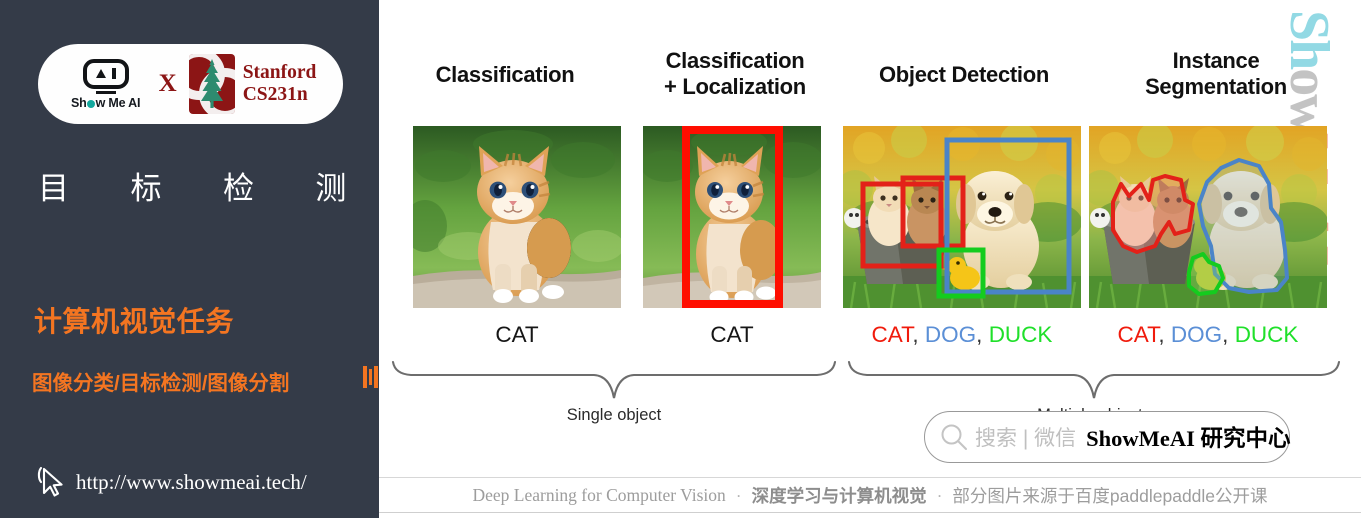 This screenshot has width=1361, height=518. Describe the element at coordinates (954, 437) in the screenshot. I see `search-icon` at that location.